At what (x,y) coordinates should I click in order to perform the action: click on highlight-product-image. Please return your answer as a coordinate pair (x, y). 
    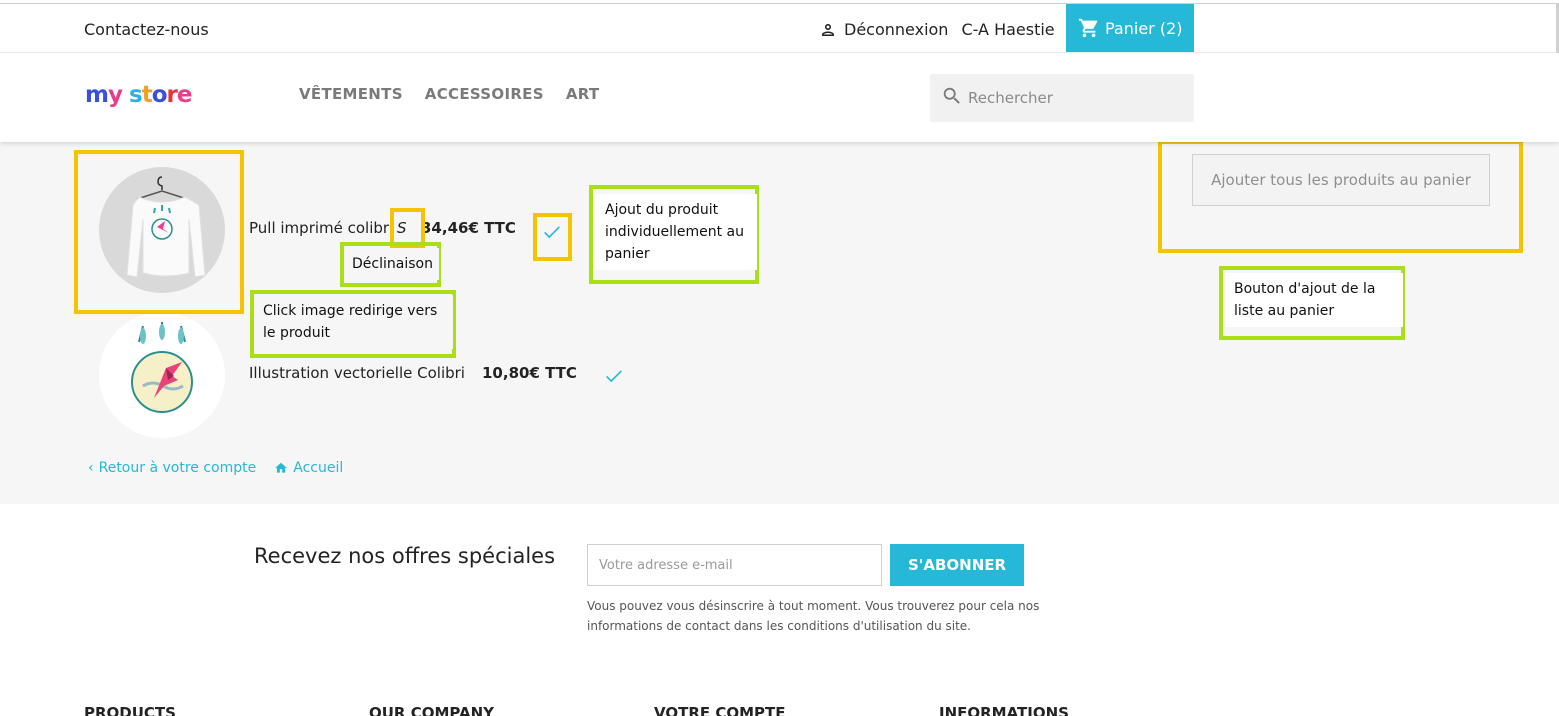
    Looking at the image, I should click on (159, 232).